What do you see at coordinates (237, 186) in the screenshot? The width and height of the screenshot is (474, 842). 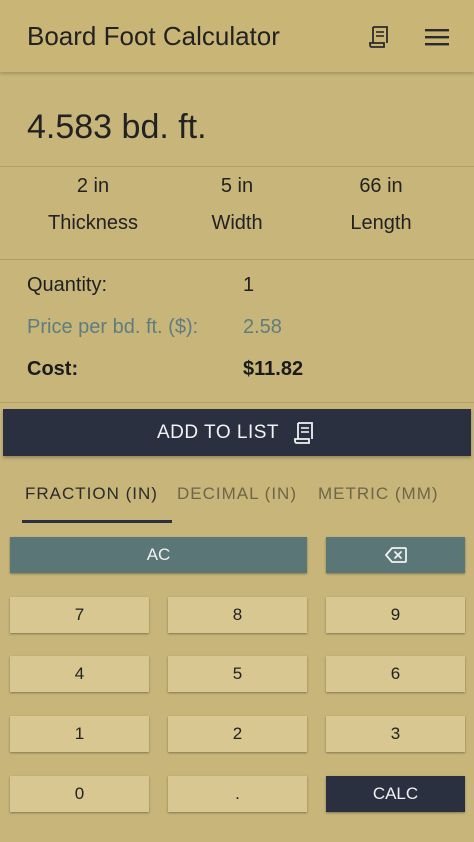 I see `width-value: 5 in` at bounding box center [237, 186].